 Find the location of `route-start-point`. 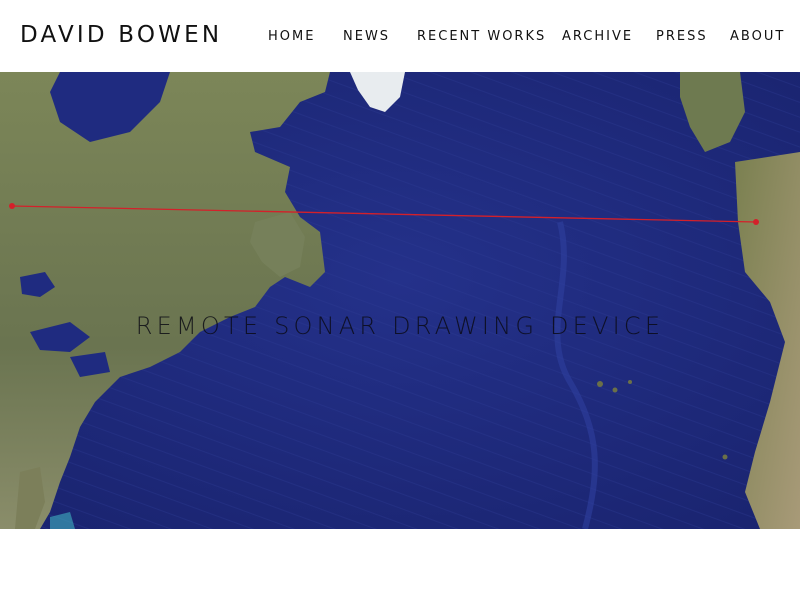

route-start-point is located at coordinates (12, 206).